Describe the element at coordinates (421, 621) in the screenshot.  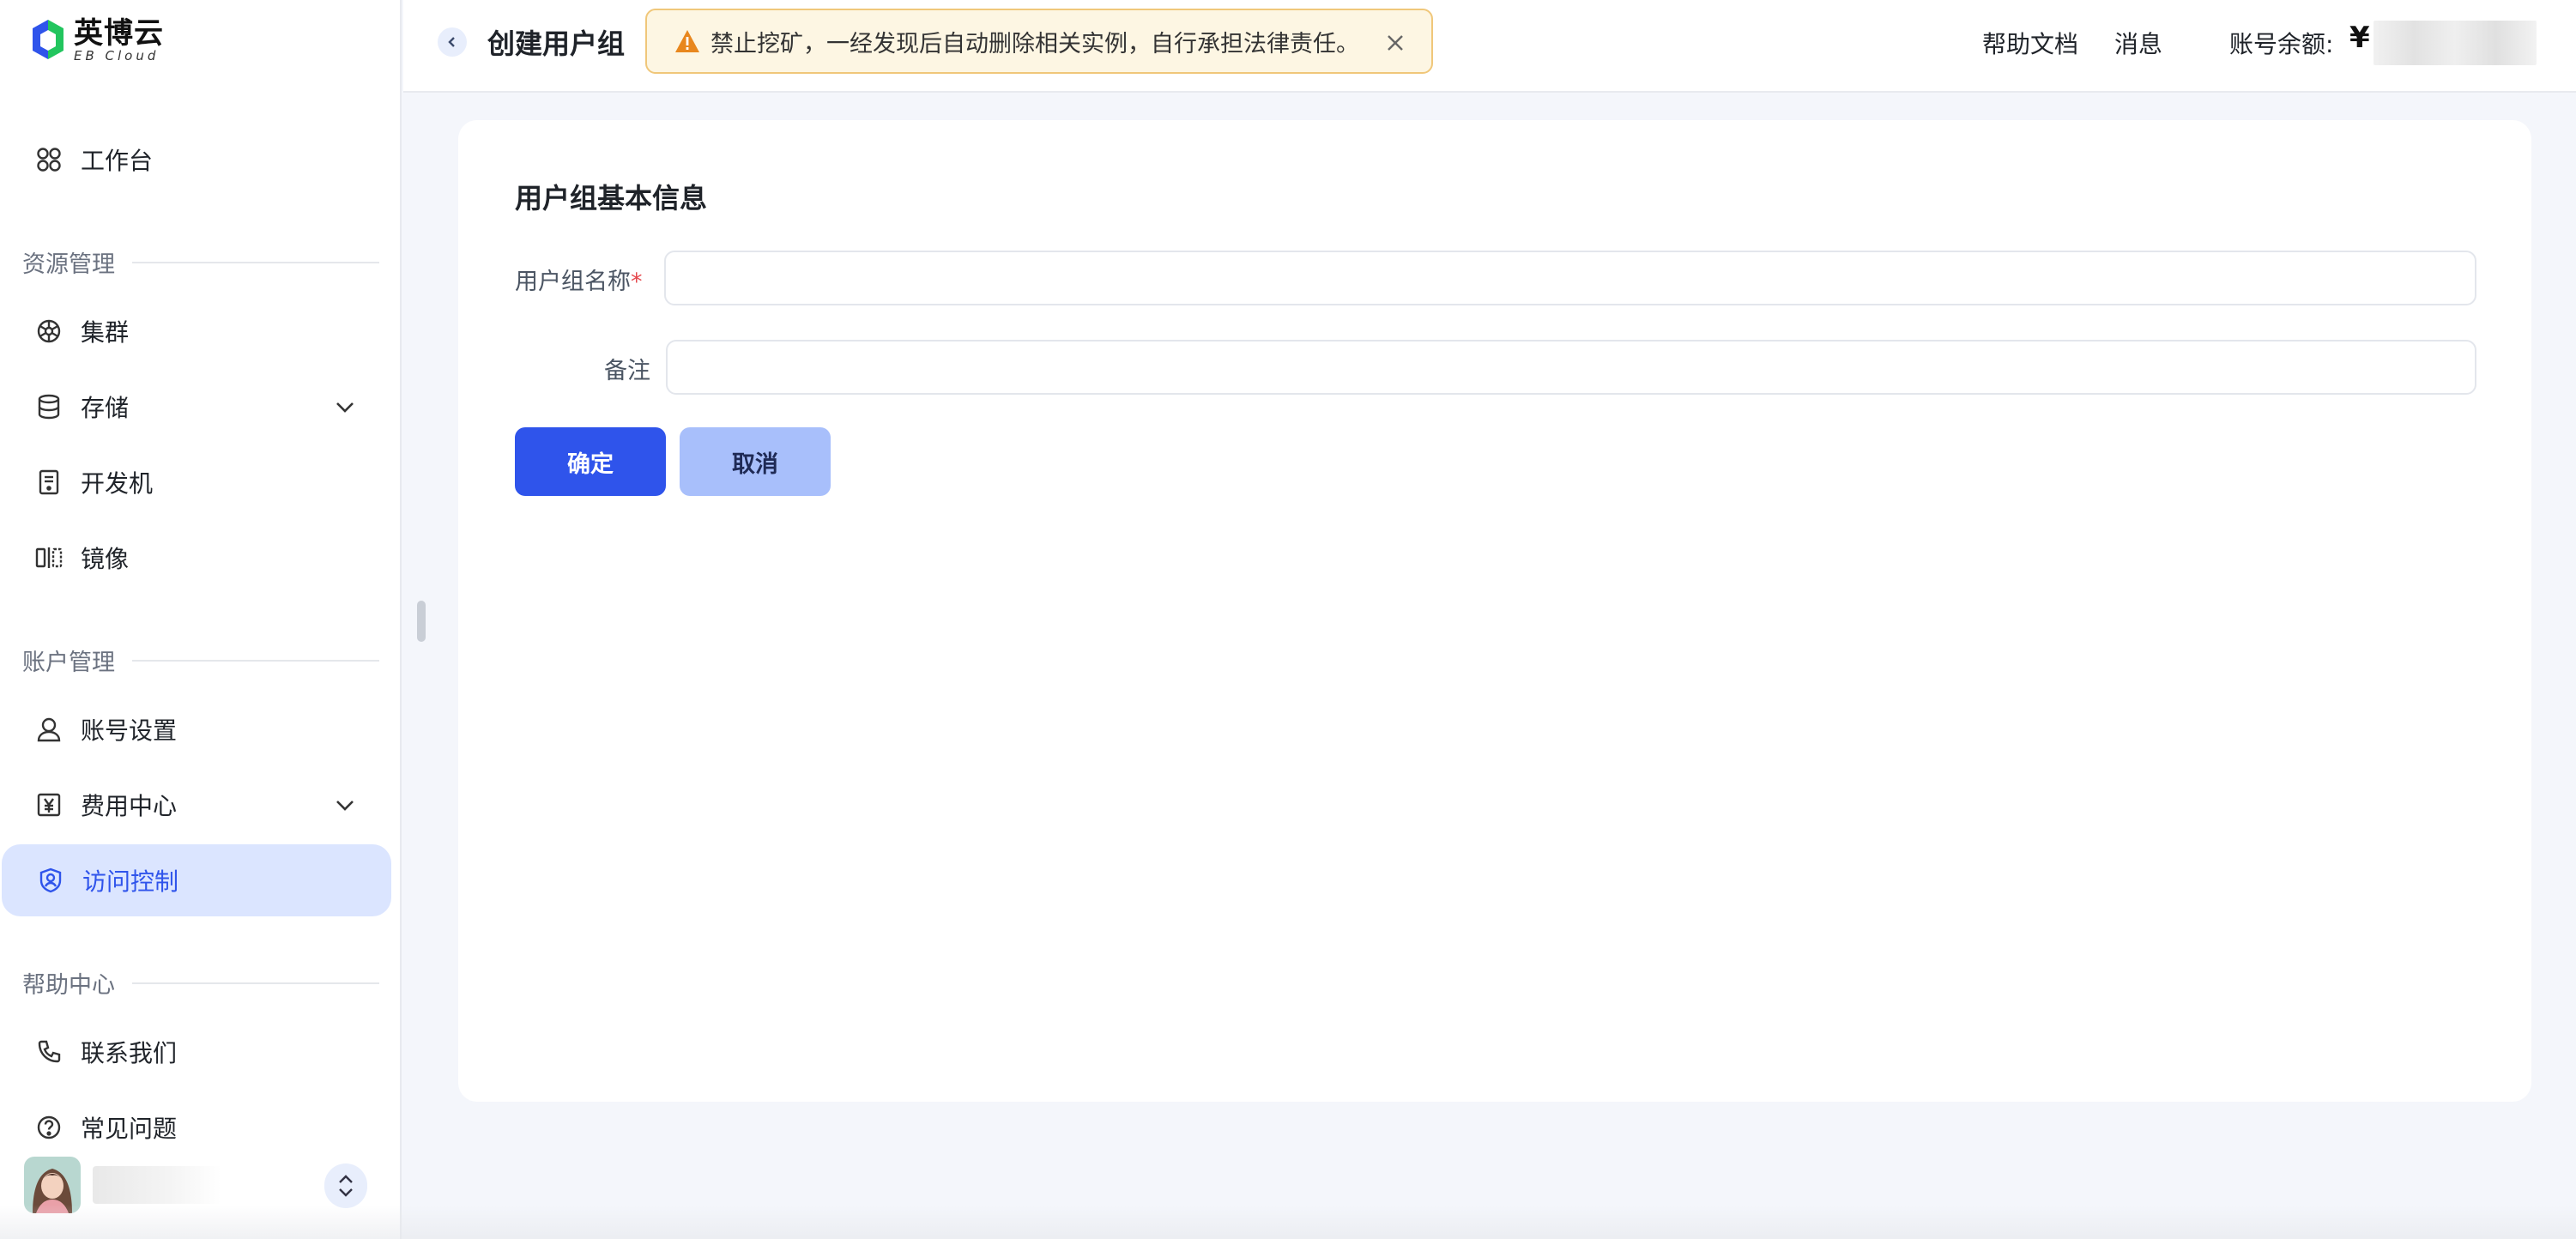
I see `sidebar-resize-handle` at that location.